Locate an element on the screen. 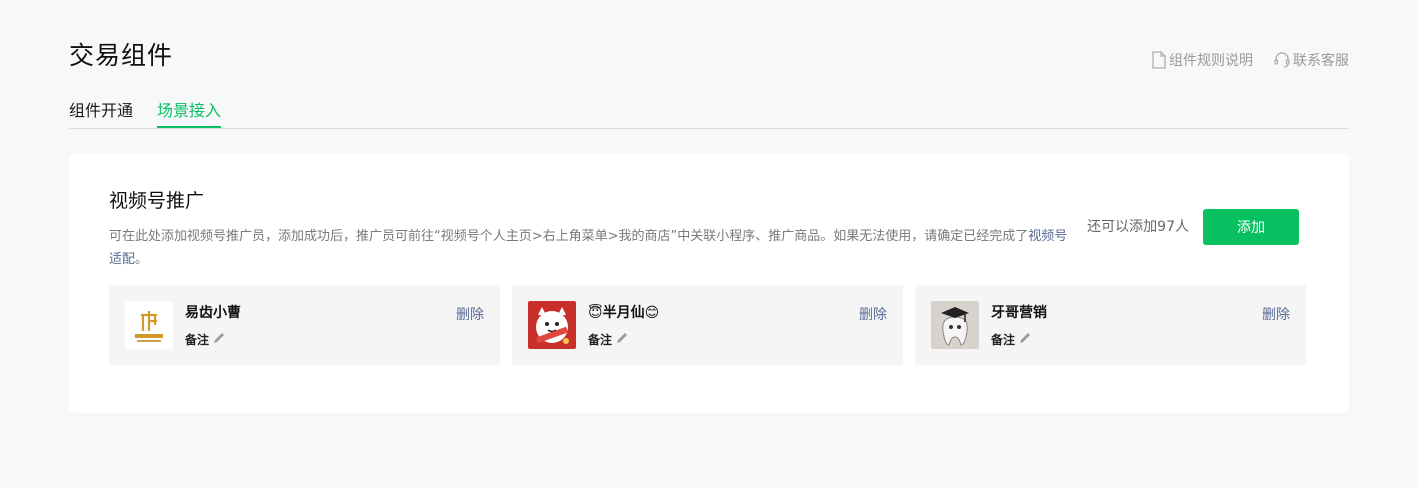  description-end: 。 is located at coordinates (142, 259).